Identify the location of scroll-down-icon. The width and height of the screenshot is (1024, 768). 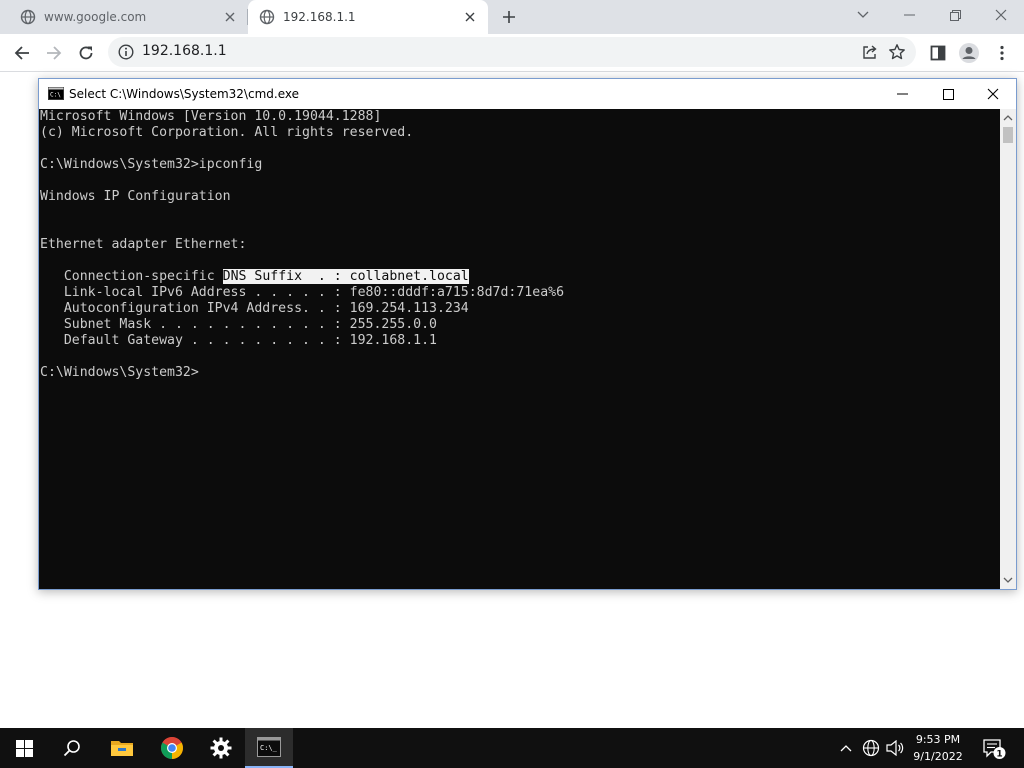
(1008, 580).